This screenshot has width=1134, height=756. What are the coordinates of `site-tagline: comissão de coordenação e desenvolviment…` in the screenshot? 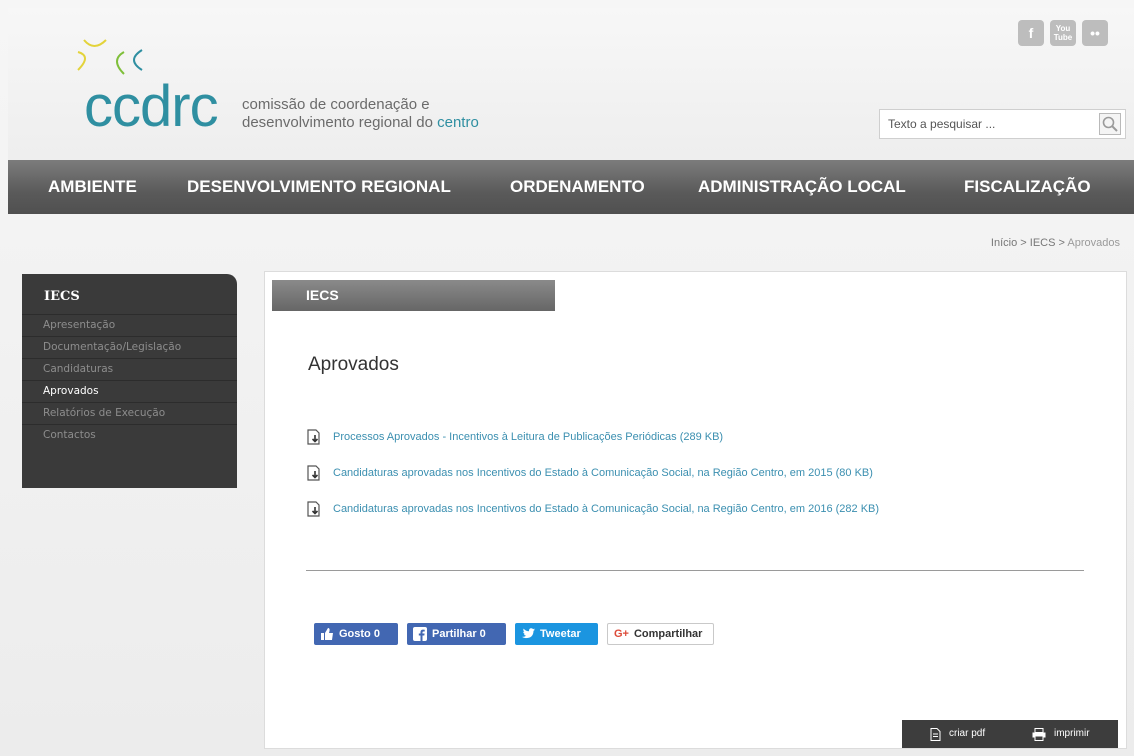 It's located at (360, 114).